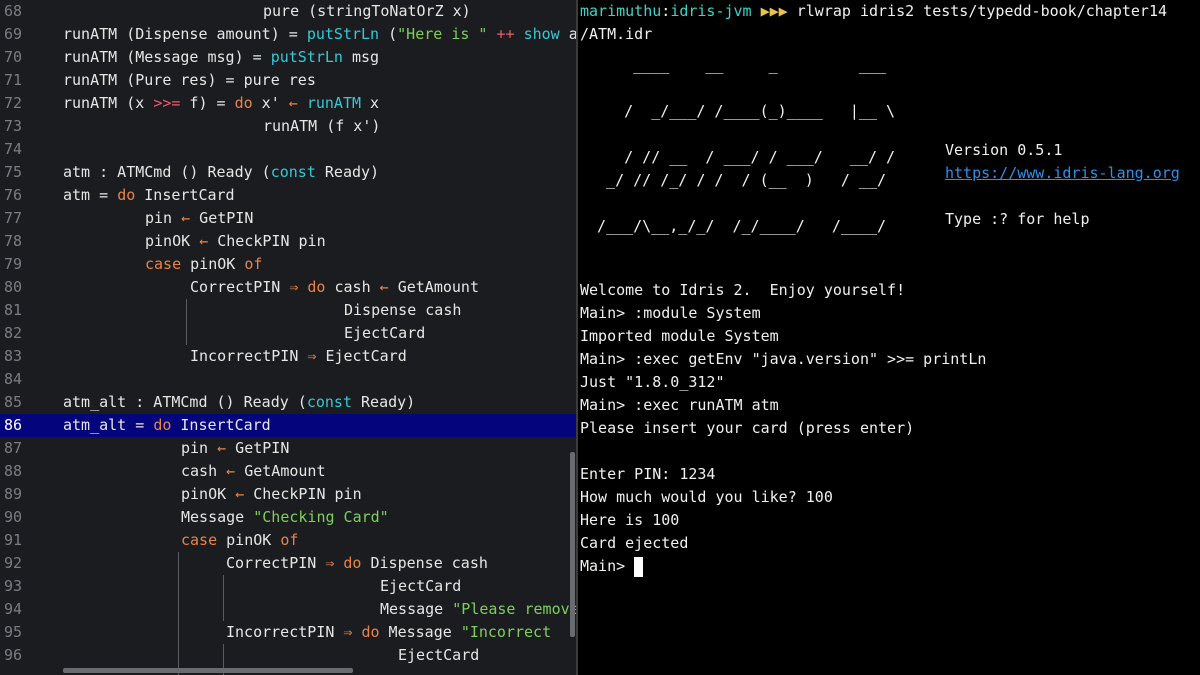 This screenshot has width=1200, height=675. I want to click on code-line: 84, so click(288, 379).